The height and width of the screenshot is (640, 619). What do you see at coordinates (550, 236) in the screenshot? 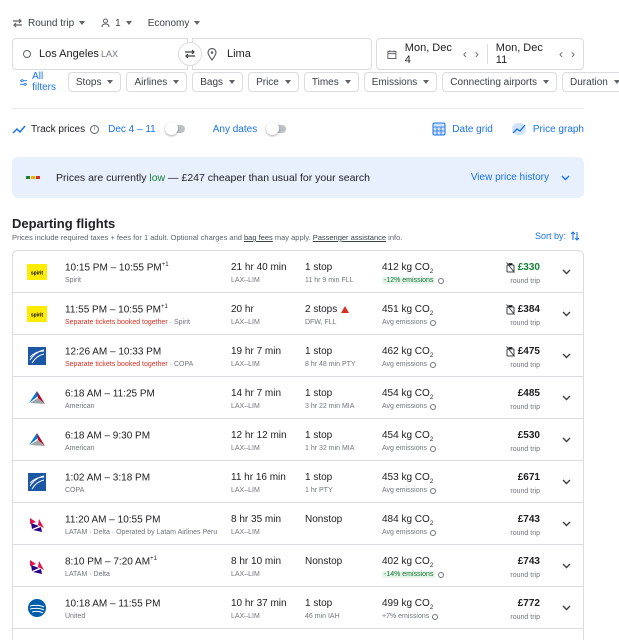
I see `sort-label: Sort by:` at bounding box center [550, 236].